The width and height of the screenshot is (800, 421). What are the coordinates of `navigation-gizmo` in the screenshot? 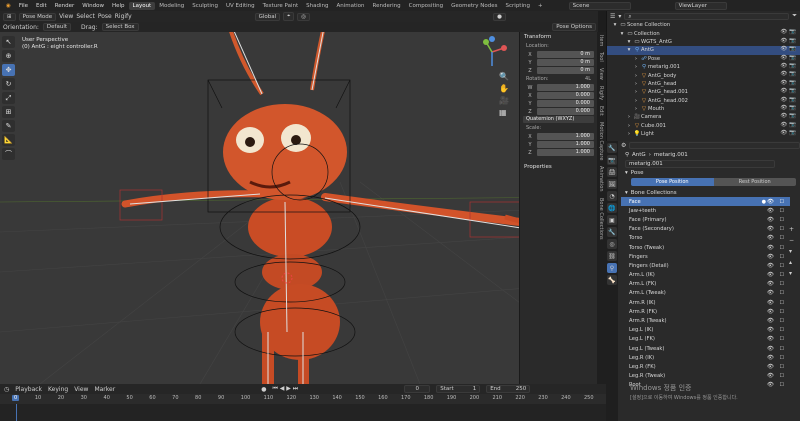 It's located at (492, 52).